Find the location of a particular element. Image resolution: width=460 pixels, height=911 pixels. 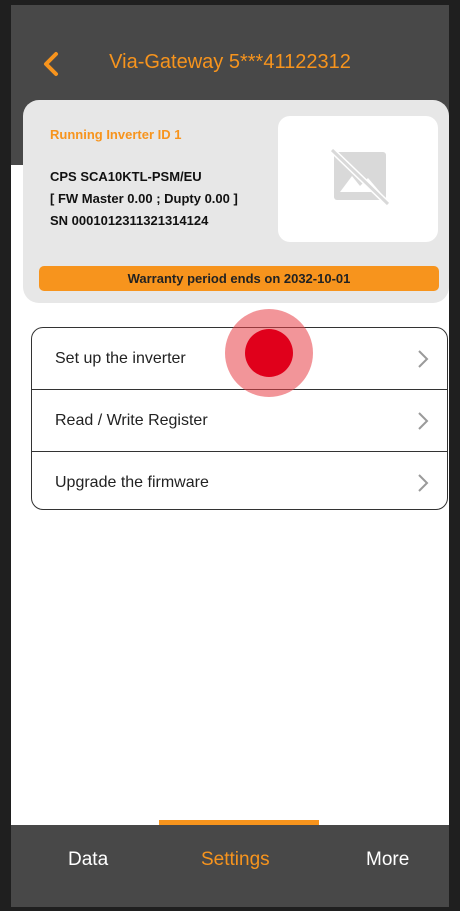

page-title: Via-Gateway 5***41122312 is located at coordinates (230, 62).